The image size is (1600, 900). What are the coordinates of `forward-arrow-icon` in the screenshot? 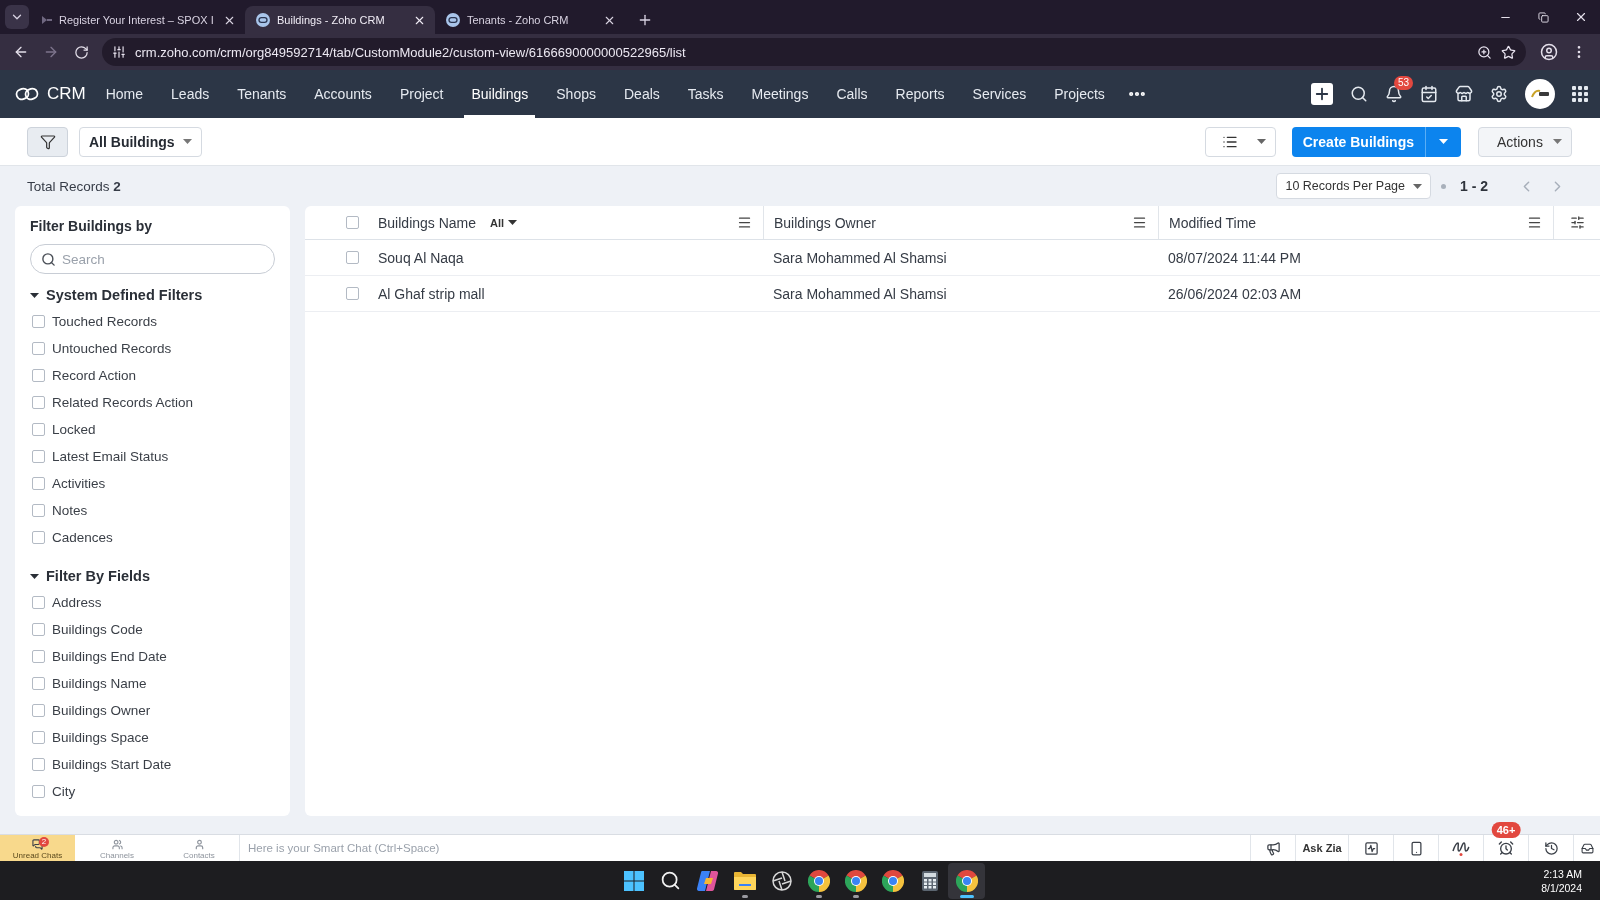 It's located at (51, 52).